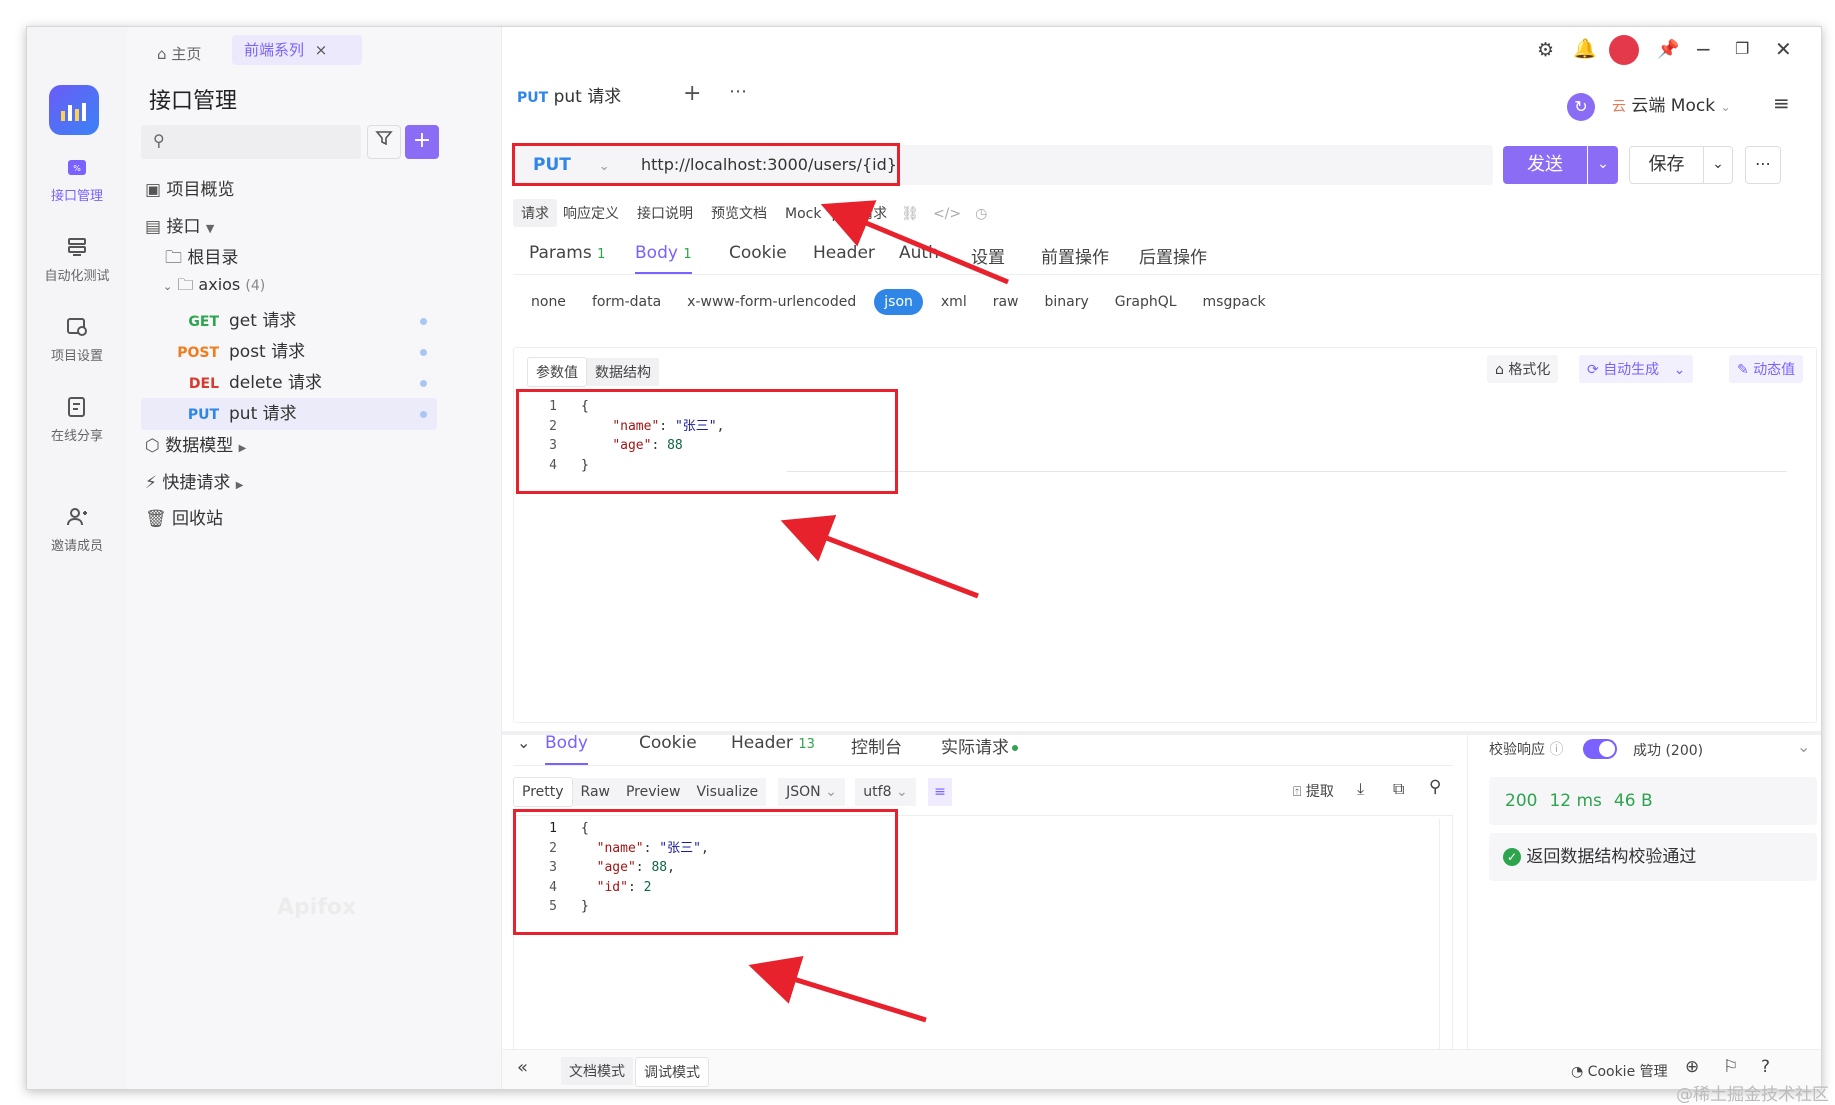 The height and width of the screenshot is (1105, 1835). I want to click on chevron-down-icon: ⌄, so click(1803, 746).